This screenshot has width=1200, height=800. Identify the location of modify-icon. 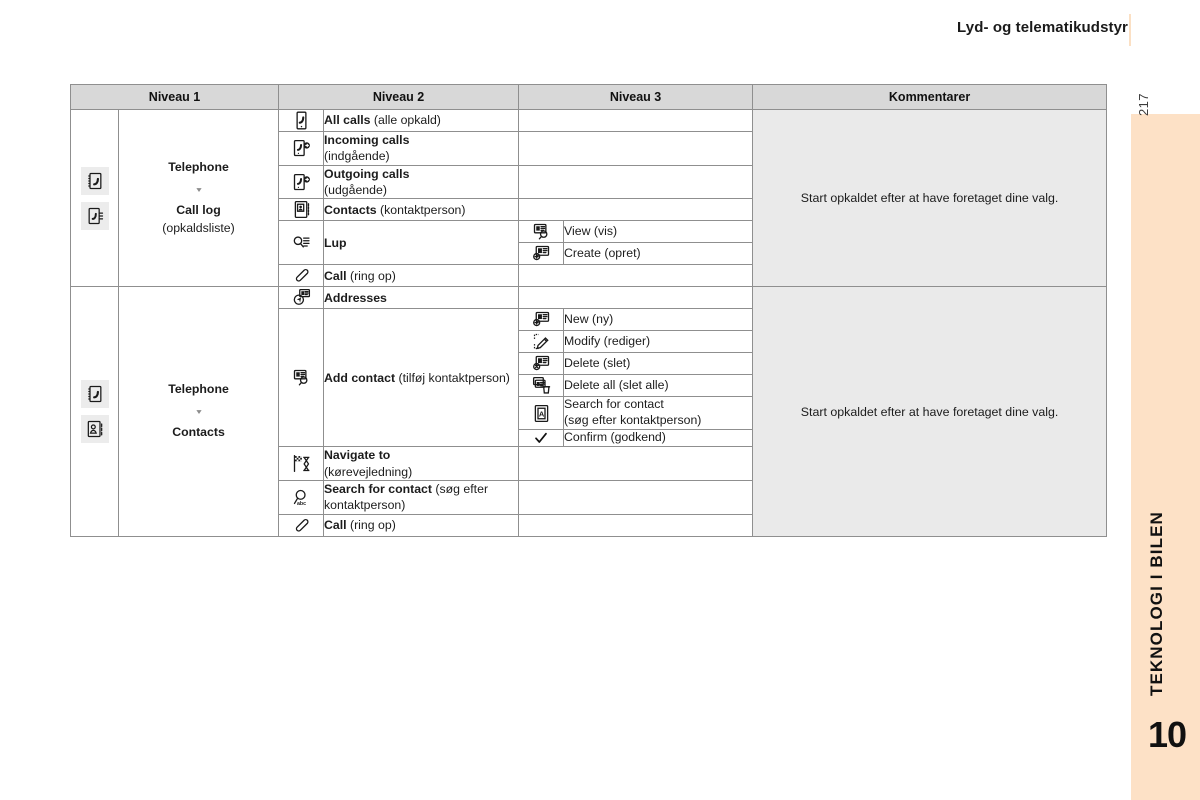
(541, 341).